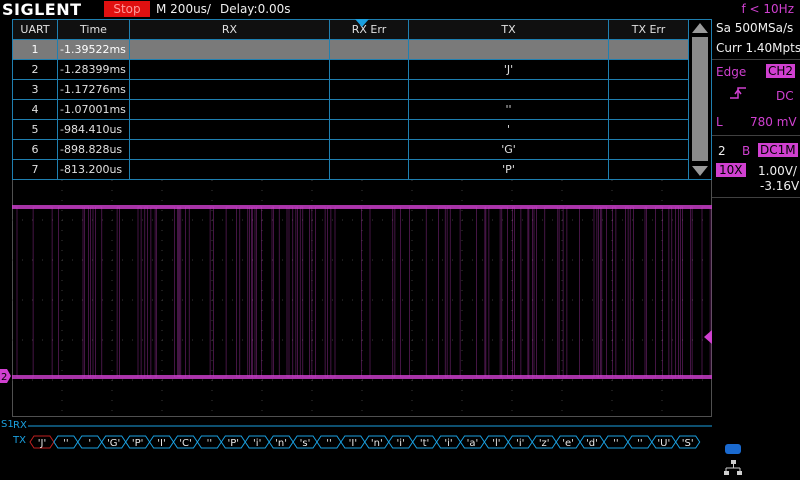  Describe the element at coordinates (508, 129) in the screenshot. I see `cell-tx: '` at that location.